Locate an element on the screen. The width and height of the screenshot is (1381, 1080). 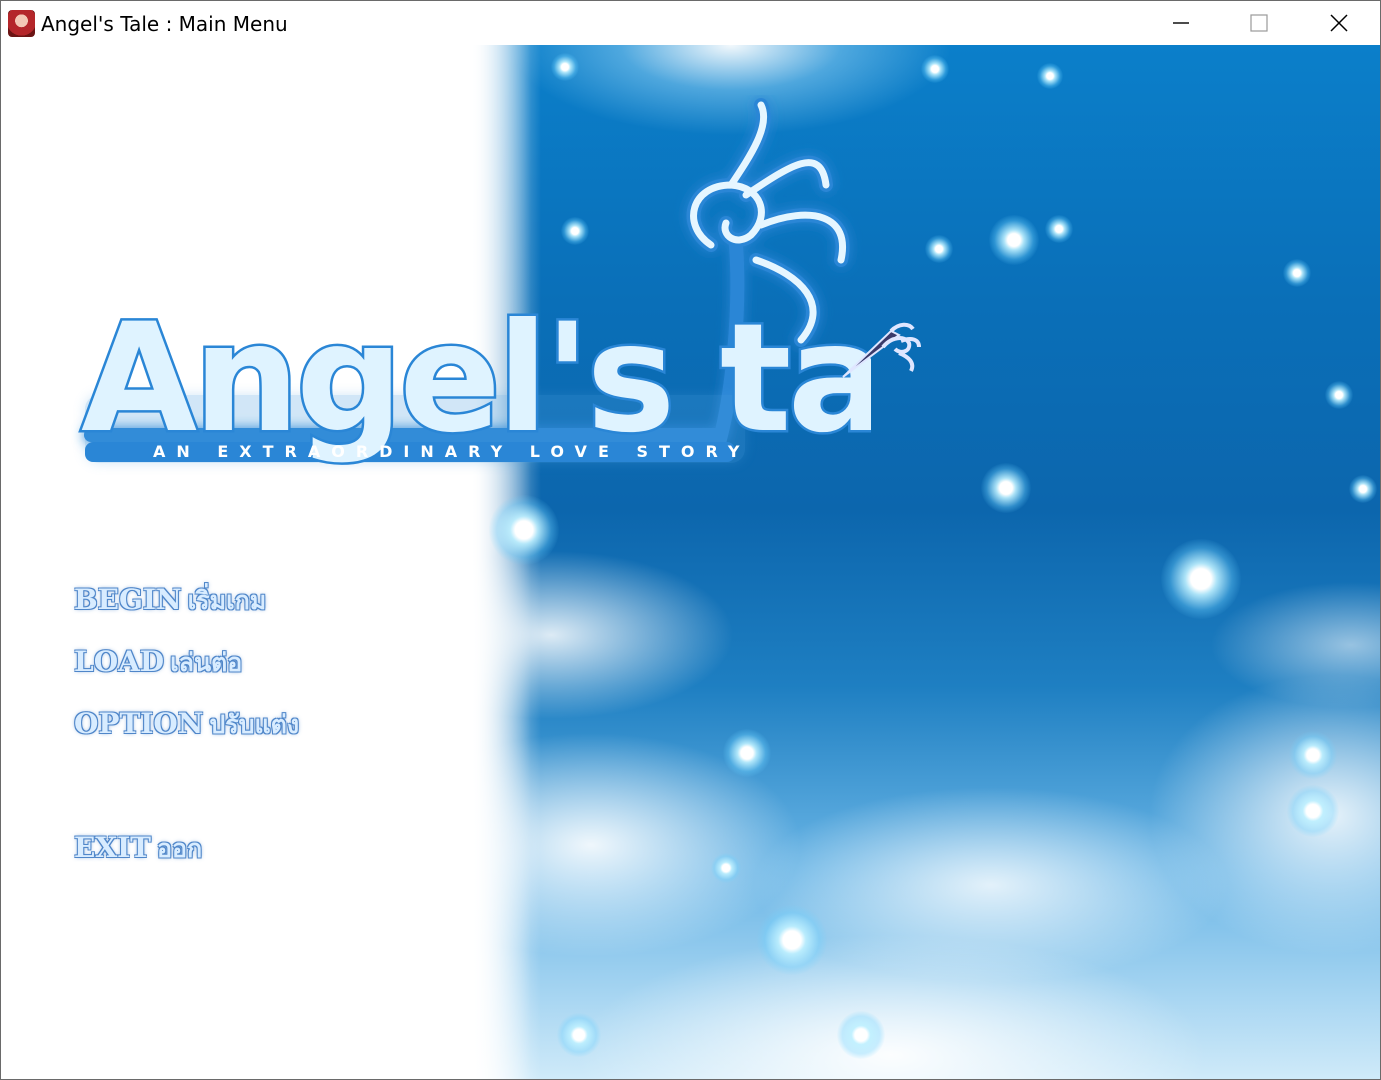
menu-begin-label: BEGIN is located at coordinates (128, 599).